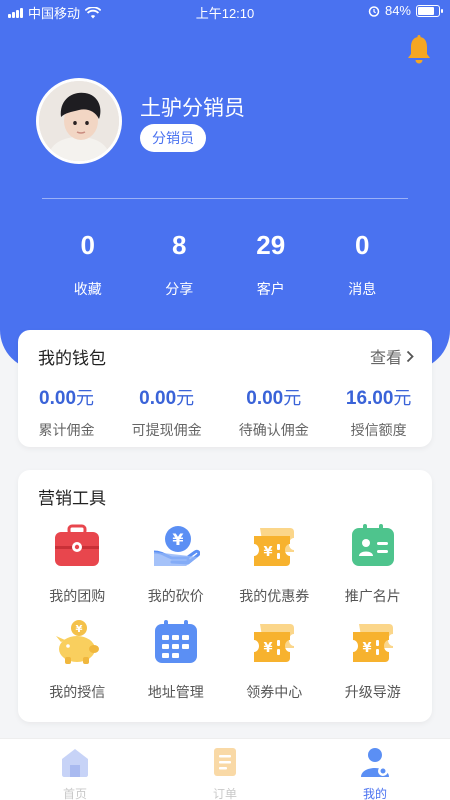 Image resolution: width=450 pixels, height=800 pixels. I want to click on home-icon, so click(75, 763).